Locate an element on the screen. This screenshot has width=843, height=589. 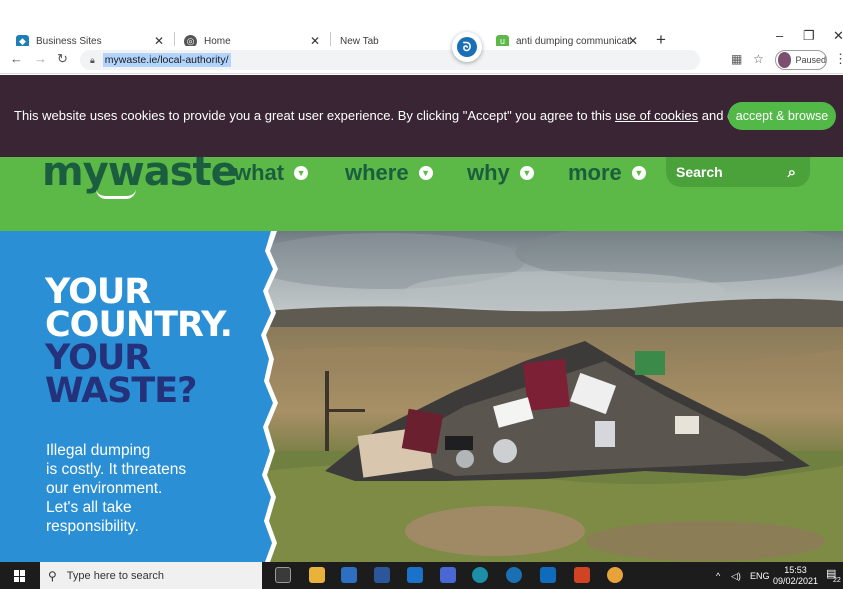
taskbar-search-input: ⚲ Type here to search is located at coordinates (151, 575).